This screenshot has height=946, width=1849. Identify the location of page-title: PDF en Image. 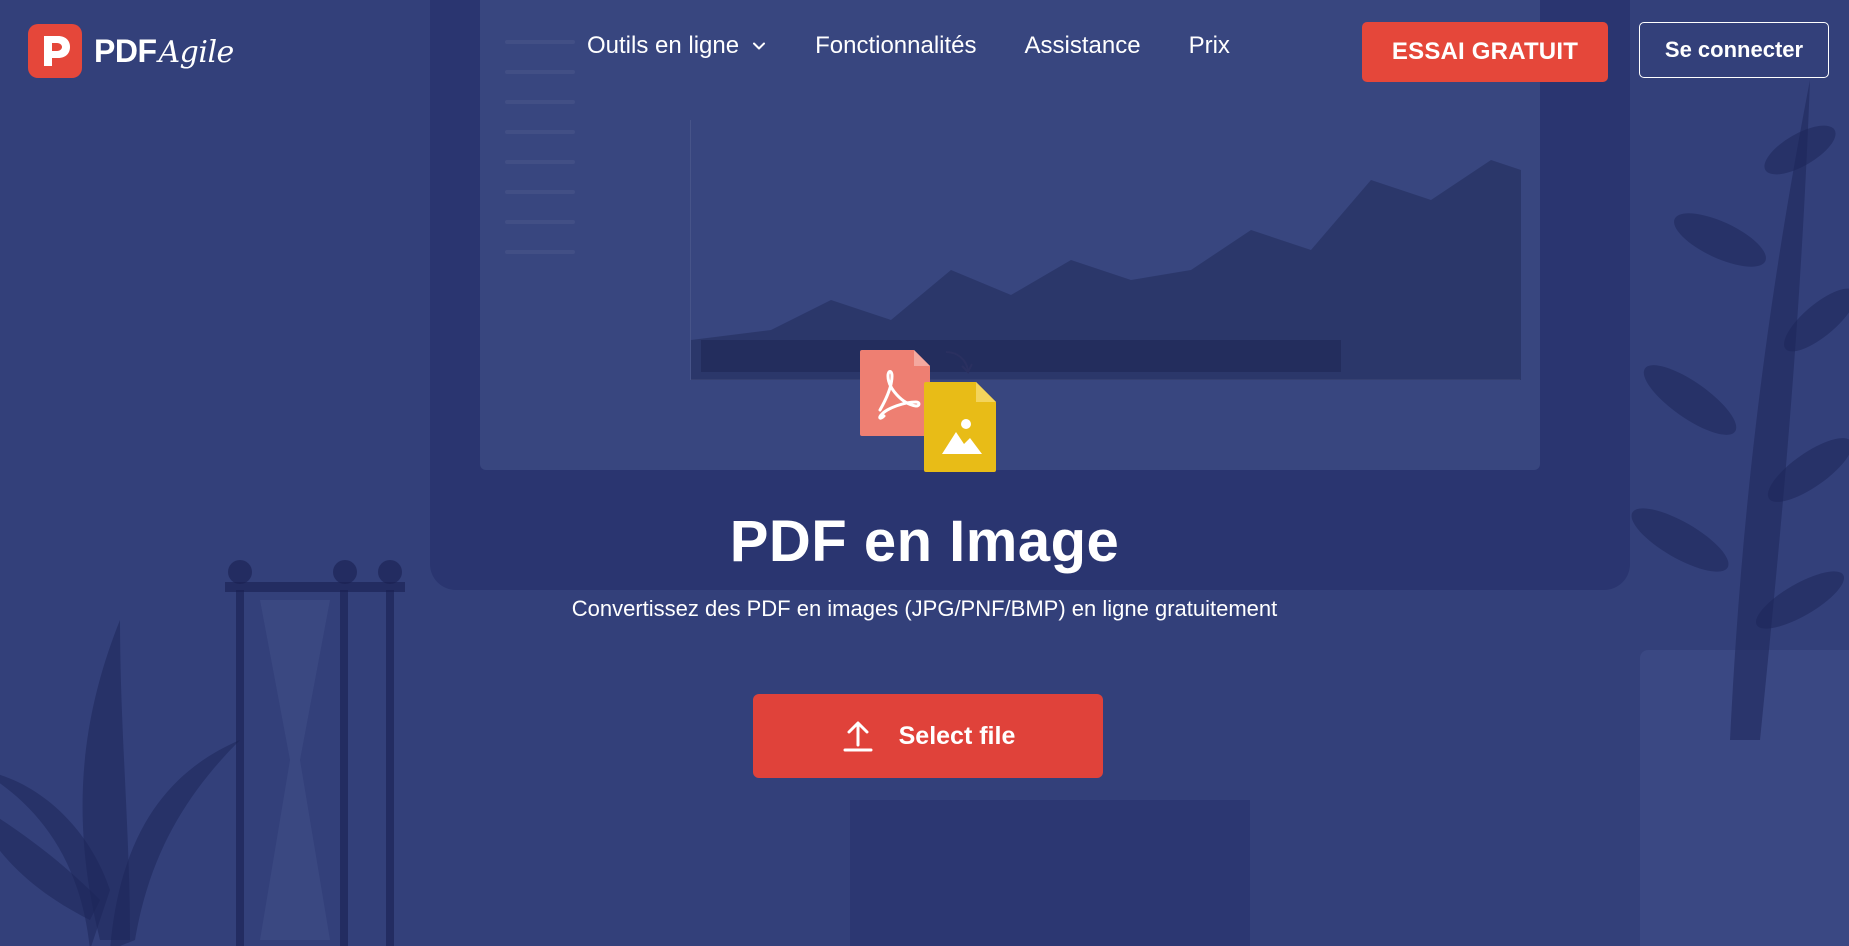
(924, 541).